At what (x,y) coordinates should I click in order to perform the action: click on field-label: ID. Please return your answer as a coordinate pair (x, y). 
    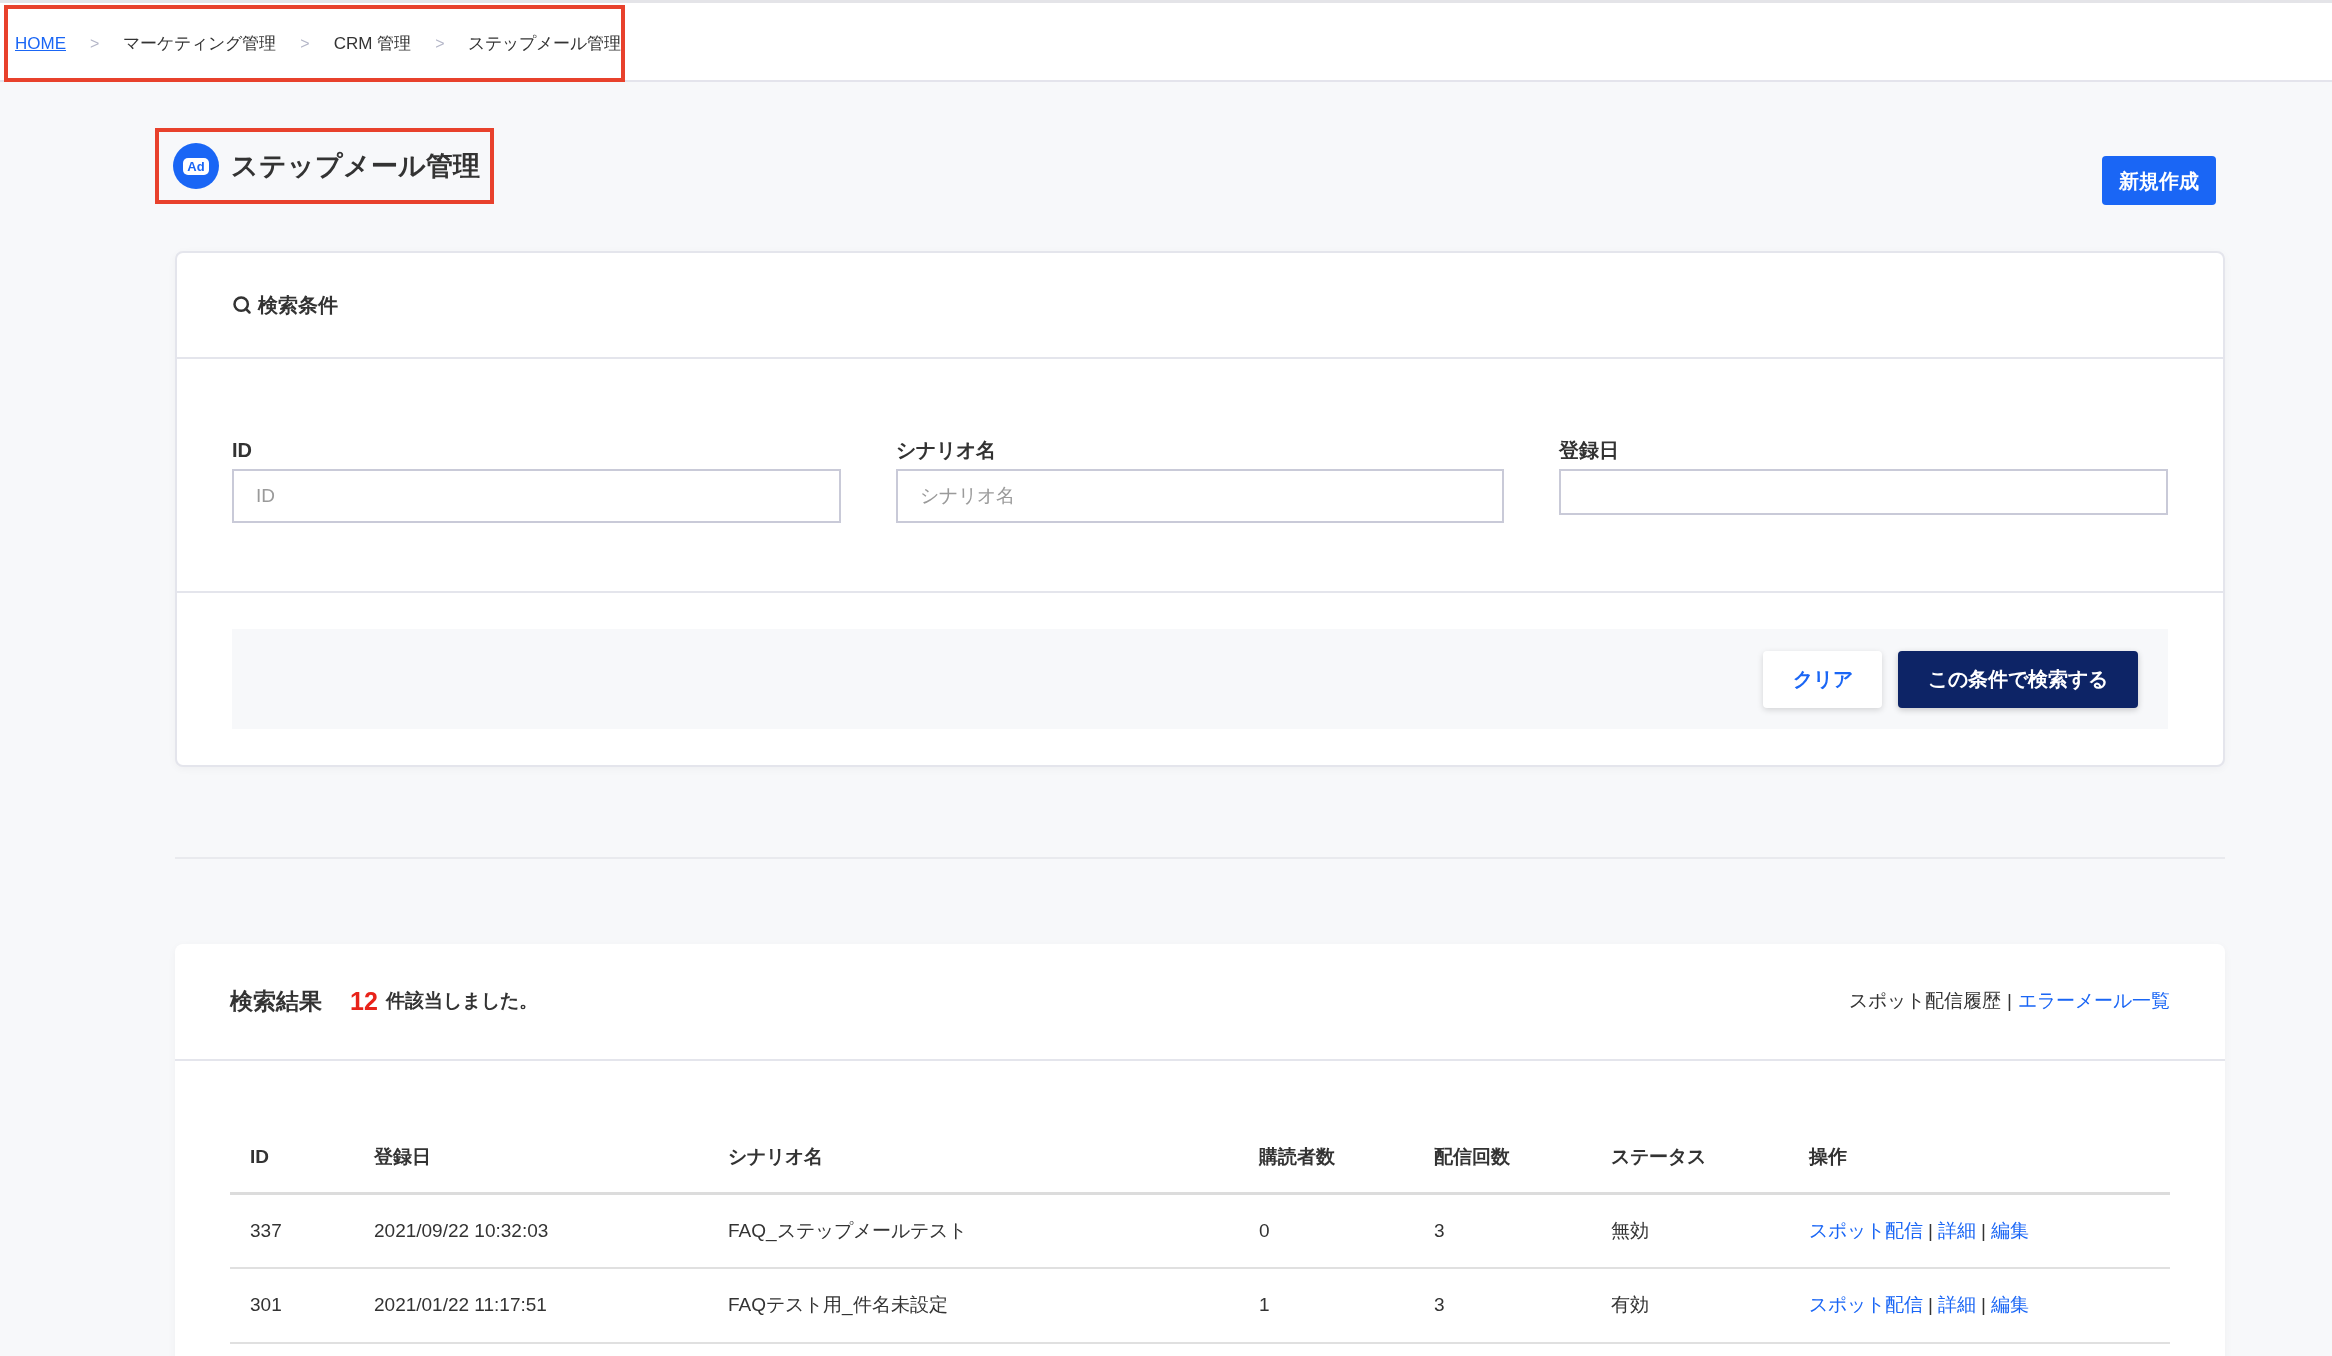
    Looking at the image, I should click on (242, 450).